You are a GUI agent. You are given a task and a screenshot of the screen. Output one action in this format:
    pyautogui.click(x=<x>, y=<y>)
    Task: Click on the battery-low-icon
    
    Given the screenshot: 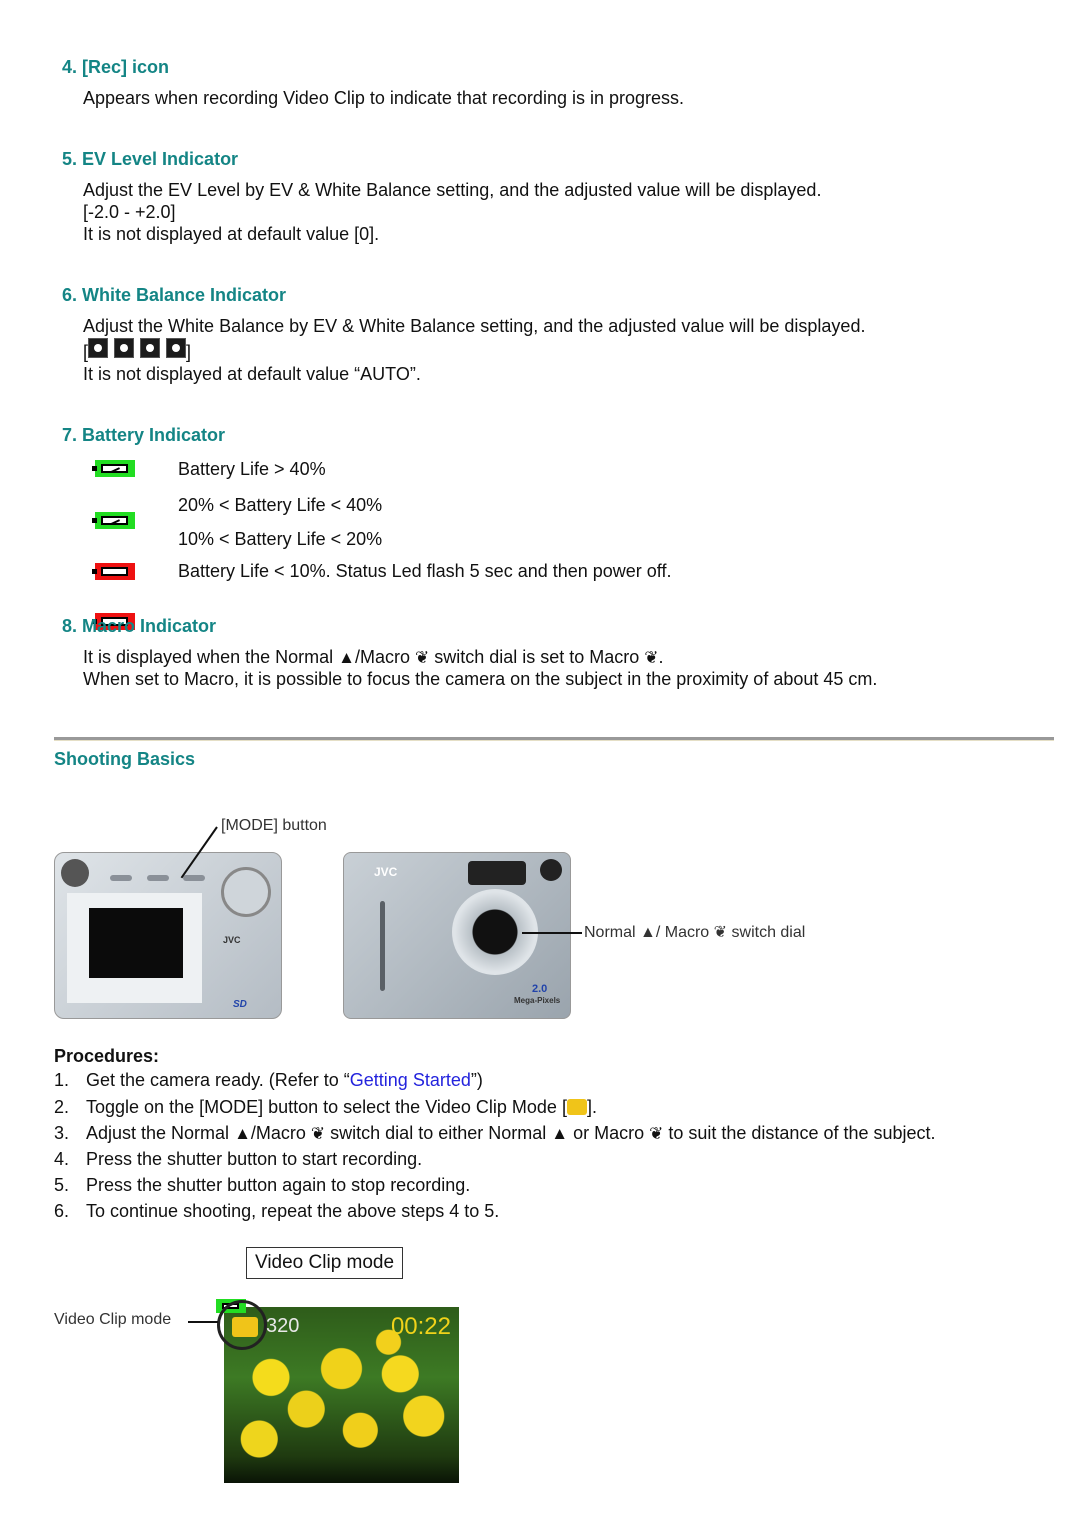 What is the action you would take?
    pyautogui.click(x=113, y=571)
    